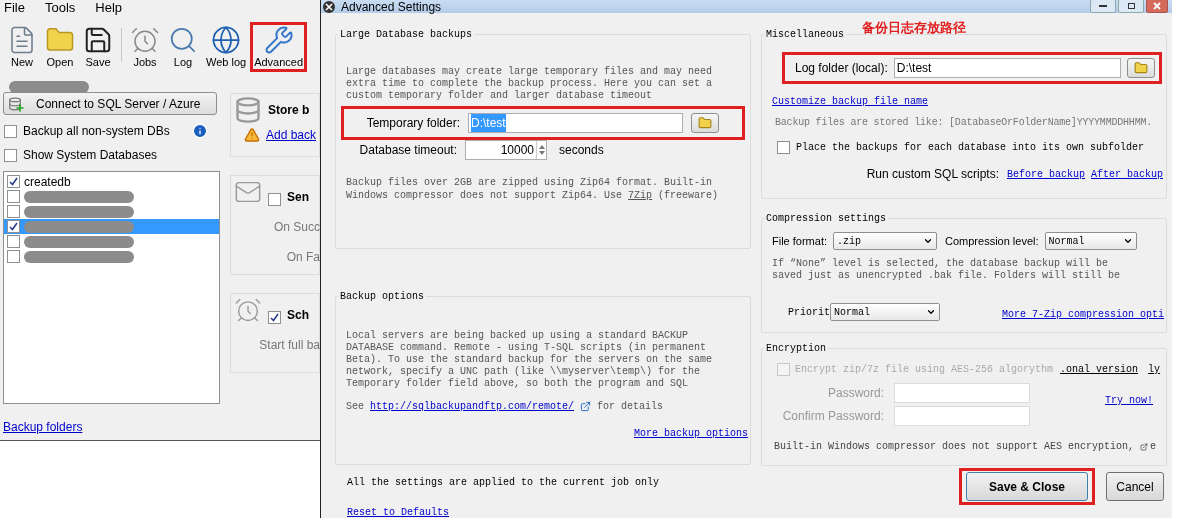 This screenshot has height=524, width=1198. What do you see at coordinates (506, 150) in the screenshot?
I see `number-spinner: 10000` at bounding box center [506, 150].